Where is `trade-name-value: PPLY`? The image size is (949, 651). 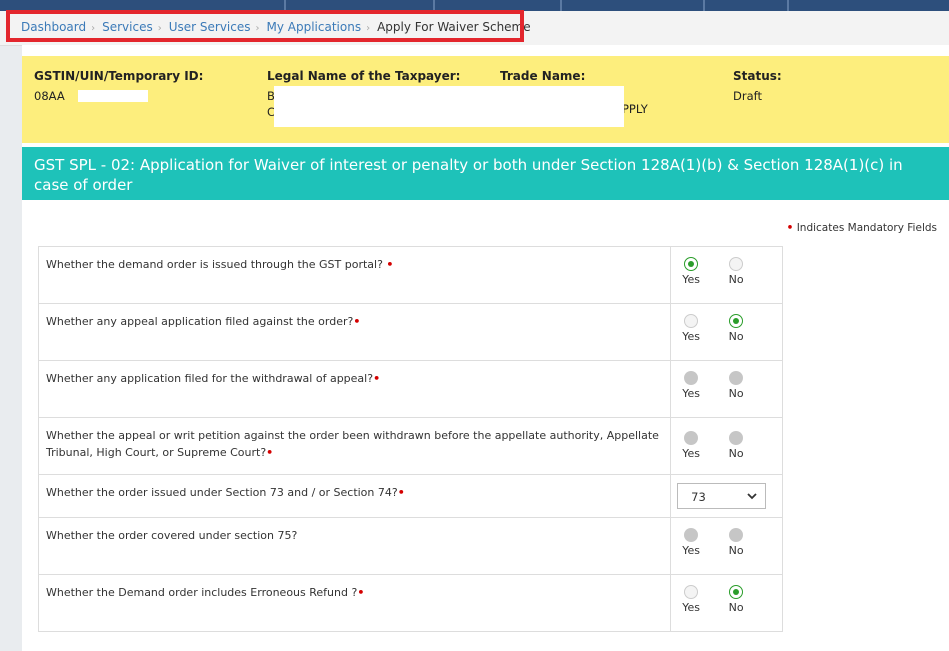
trade-name-value: PPLY is located at coordinates (635, 109).